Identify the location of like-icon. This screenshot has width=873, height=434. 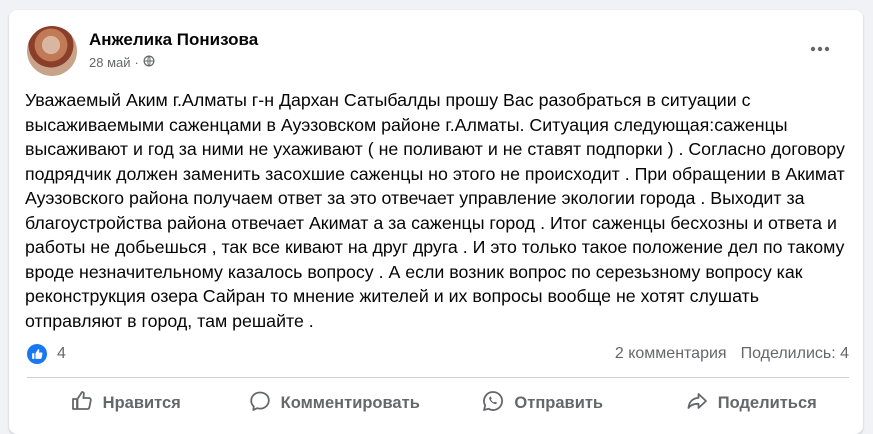
(37, 354).